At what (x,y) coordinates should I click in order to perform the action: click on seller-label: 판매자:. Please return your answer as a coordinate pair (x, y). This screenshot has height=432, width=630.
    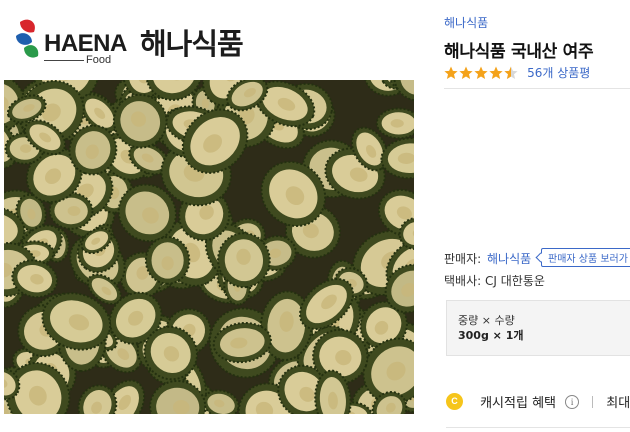
    Looking at the image, I should click on (463, 259).